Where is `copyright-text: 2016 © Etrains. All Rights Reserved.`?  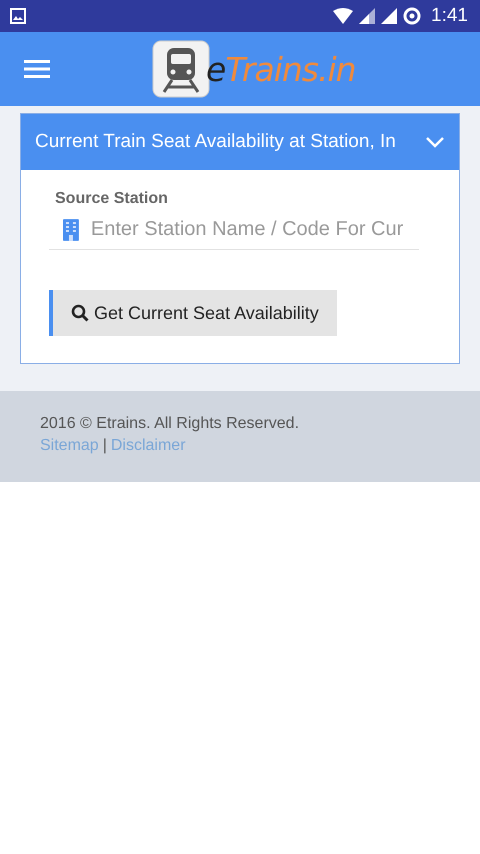
copyright-text: 2016 © Etrains. All Rights Reserved. is located at coordinates (170, 424).